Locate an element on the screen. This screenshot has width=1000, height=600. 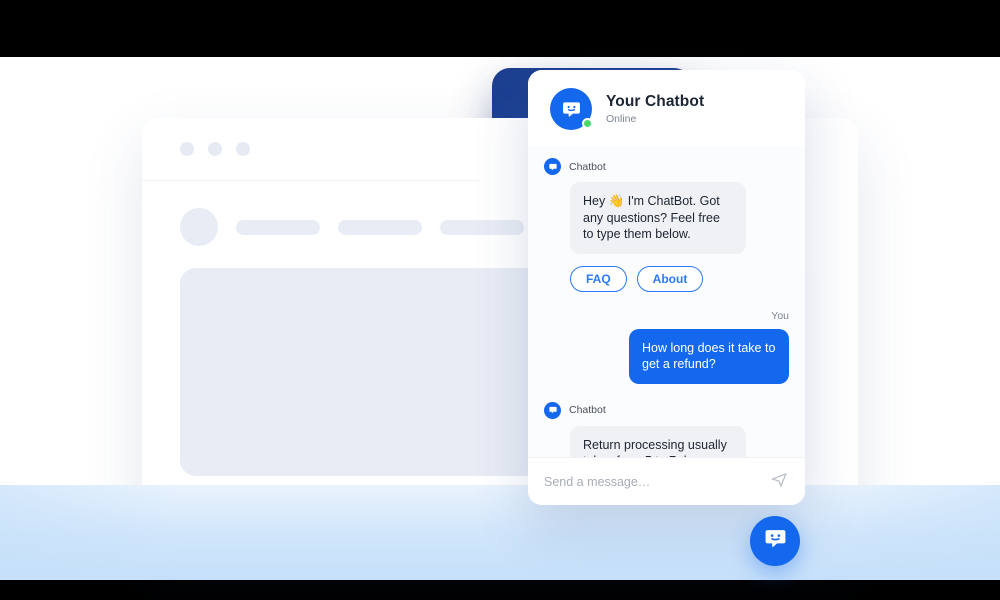
chat-widget-header: Your Chatbot Online is located at coordinates (666, 108).